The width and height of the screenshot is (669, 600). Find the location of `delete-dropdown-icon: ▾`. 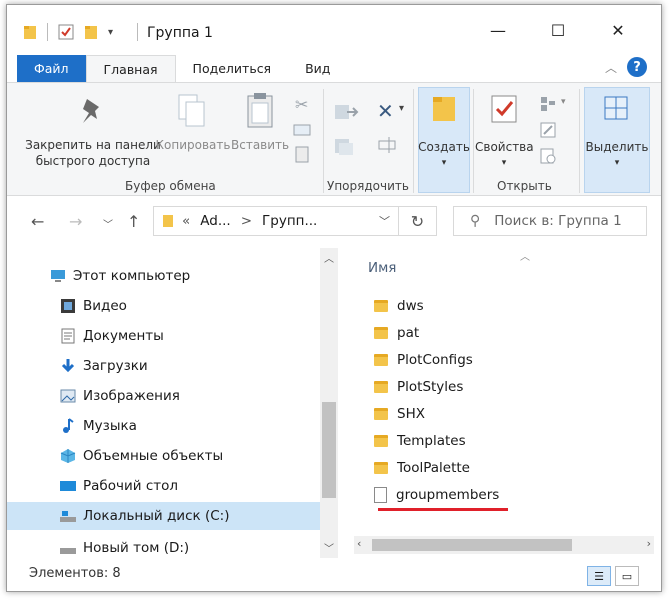

delete-dropdown-icon: ▾ is located at coordinates (401, 108).